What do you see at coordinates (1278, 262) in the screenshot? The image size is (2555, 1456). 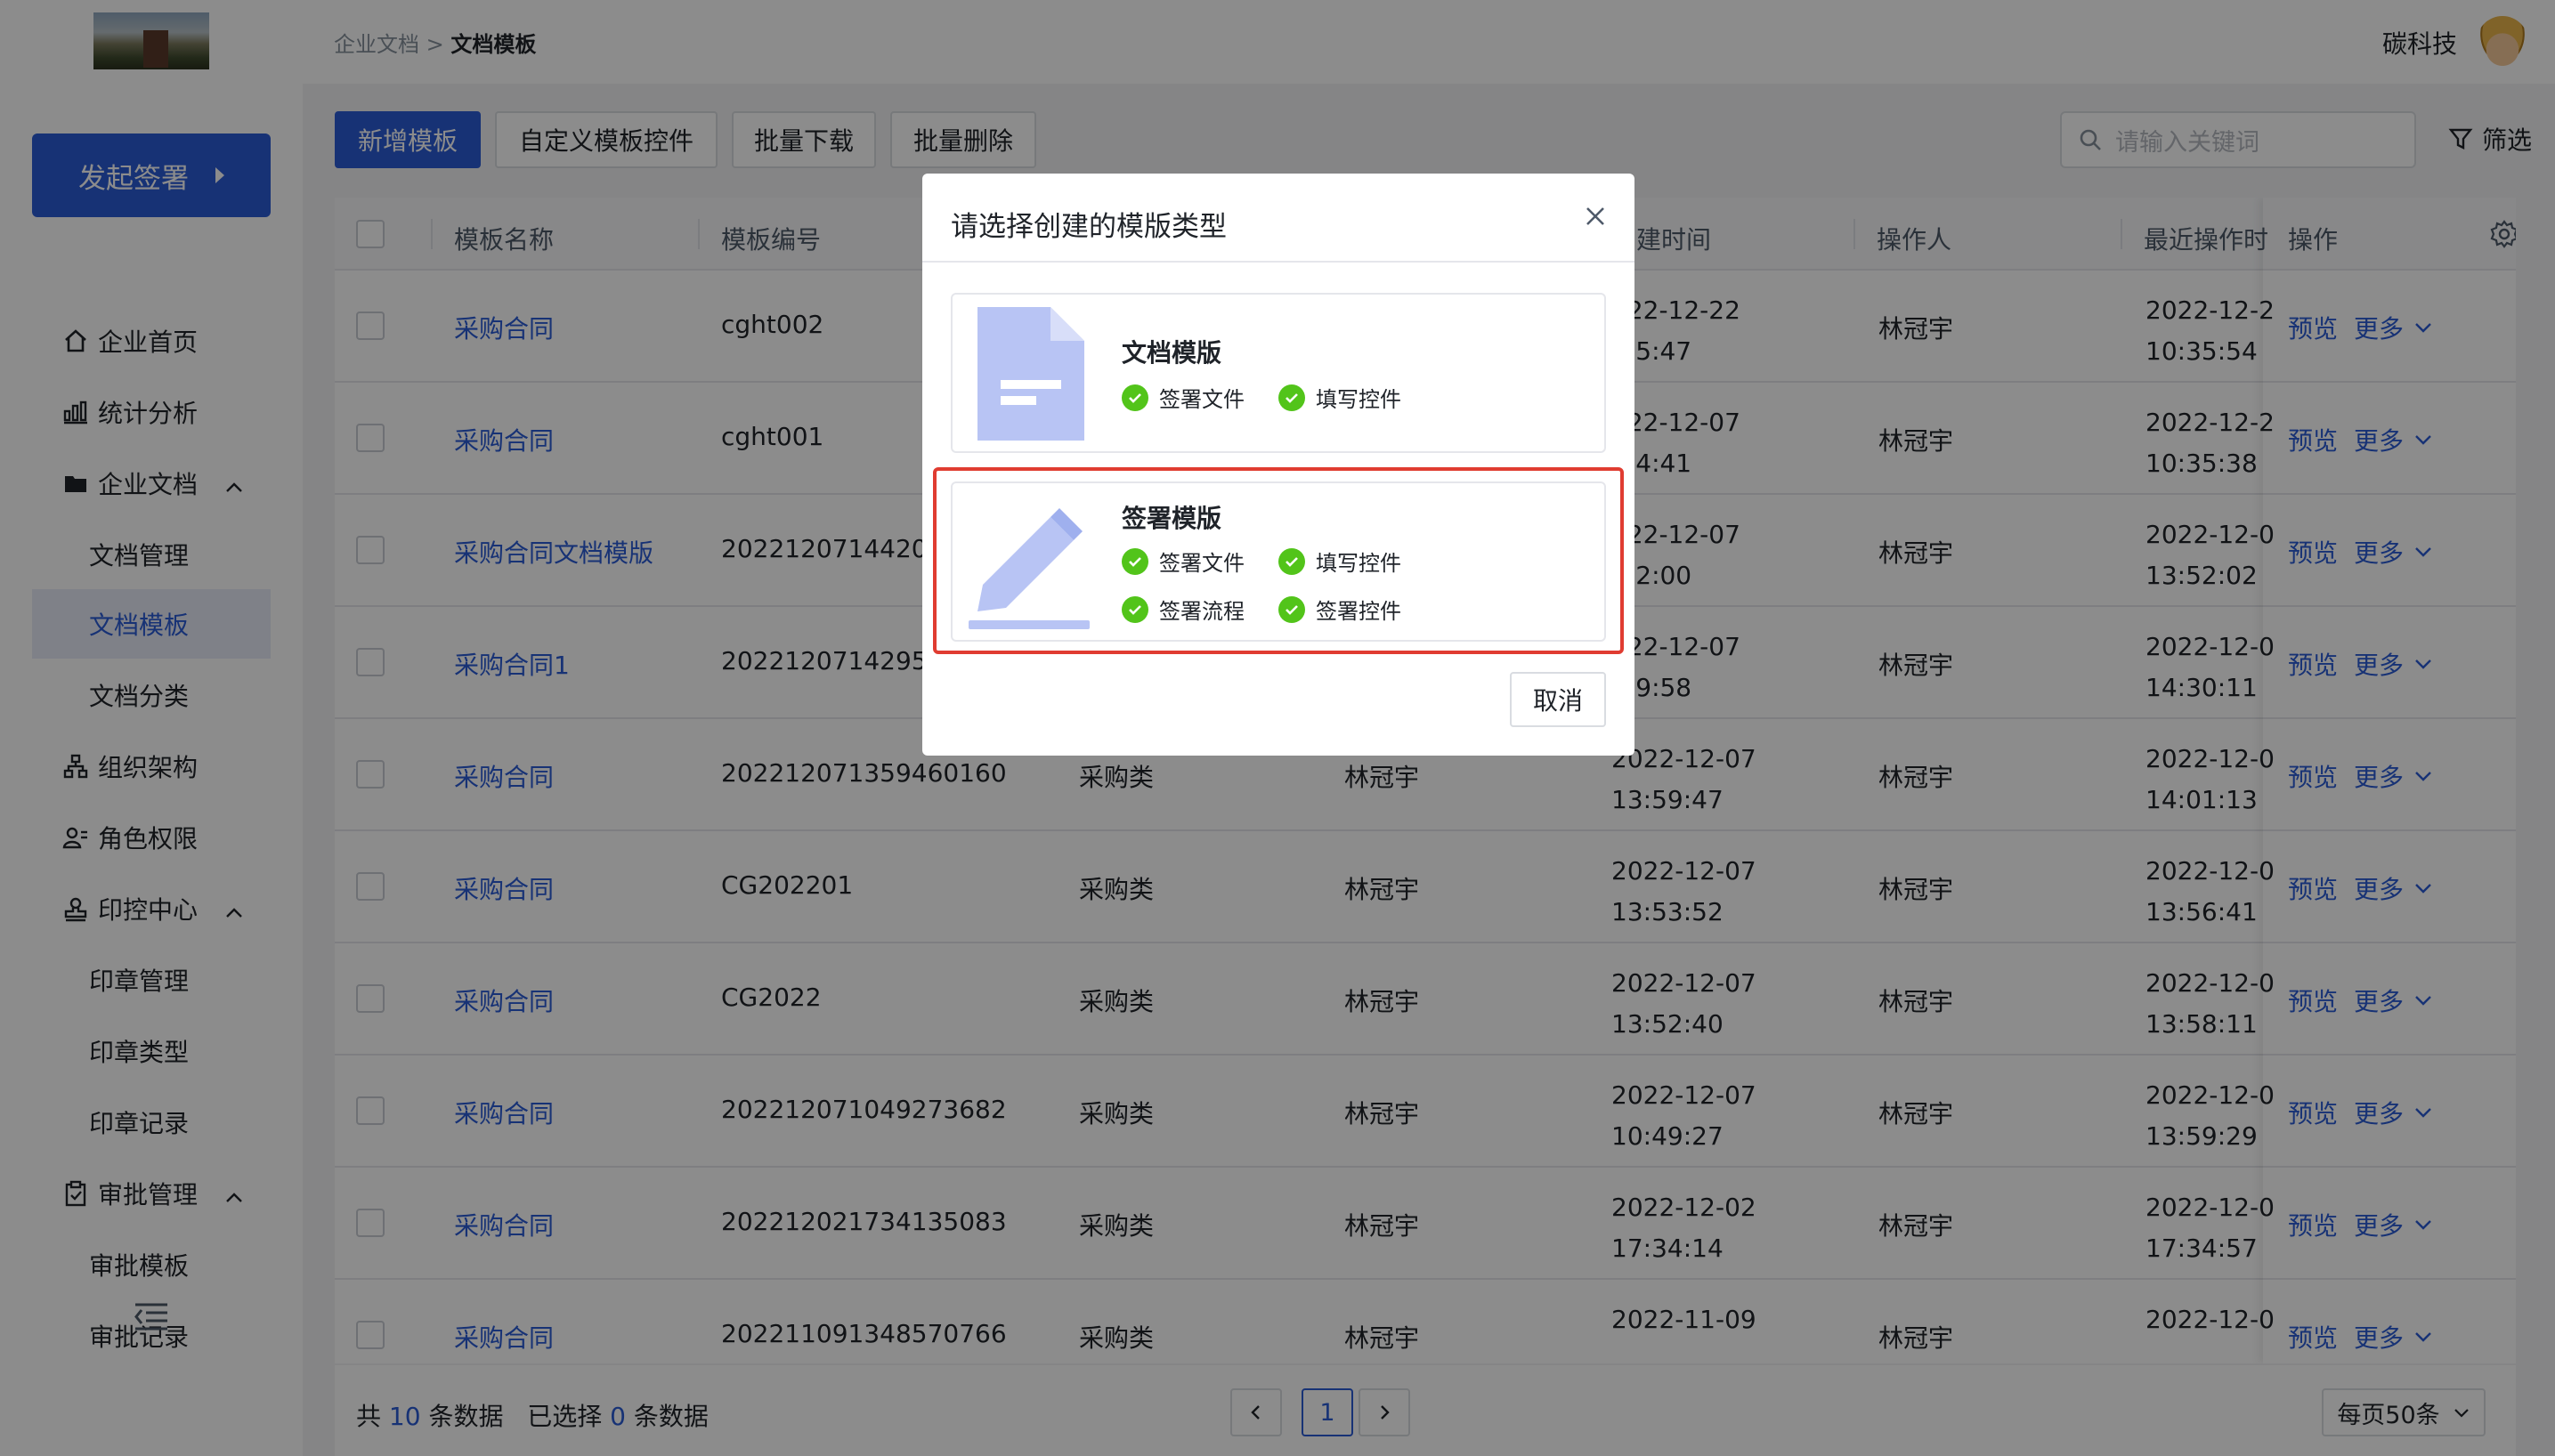 I see `dialog-divider` at bounding box center [1278, 262].